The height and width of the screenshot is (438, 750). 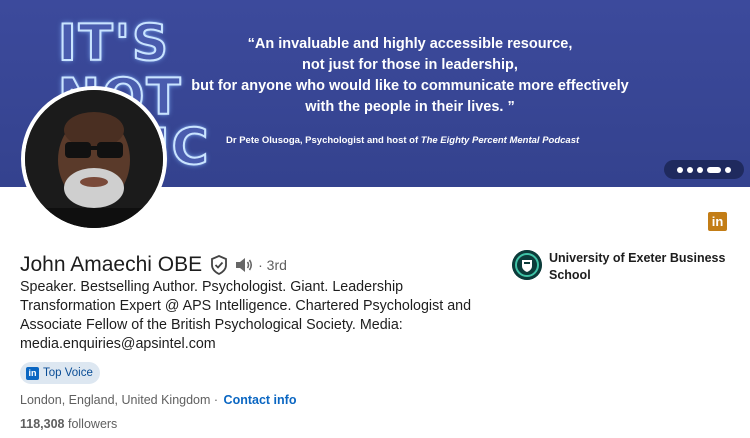 What do you see at coordinates (114, 43) in the screenshot?
I see `bulb-line-1: IT'S` at bounding box center [114, 43].